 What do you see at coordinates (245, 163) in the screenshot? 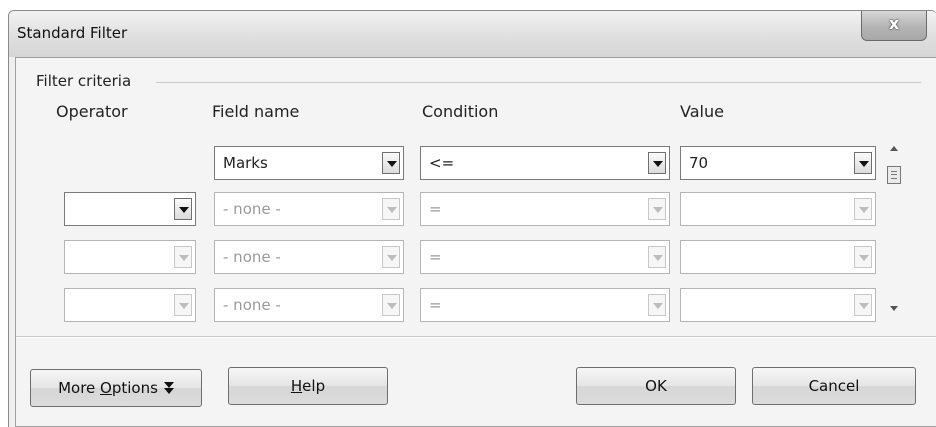
I see `field-name-value: Marks` at bounding box center [245, 163].